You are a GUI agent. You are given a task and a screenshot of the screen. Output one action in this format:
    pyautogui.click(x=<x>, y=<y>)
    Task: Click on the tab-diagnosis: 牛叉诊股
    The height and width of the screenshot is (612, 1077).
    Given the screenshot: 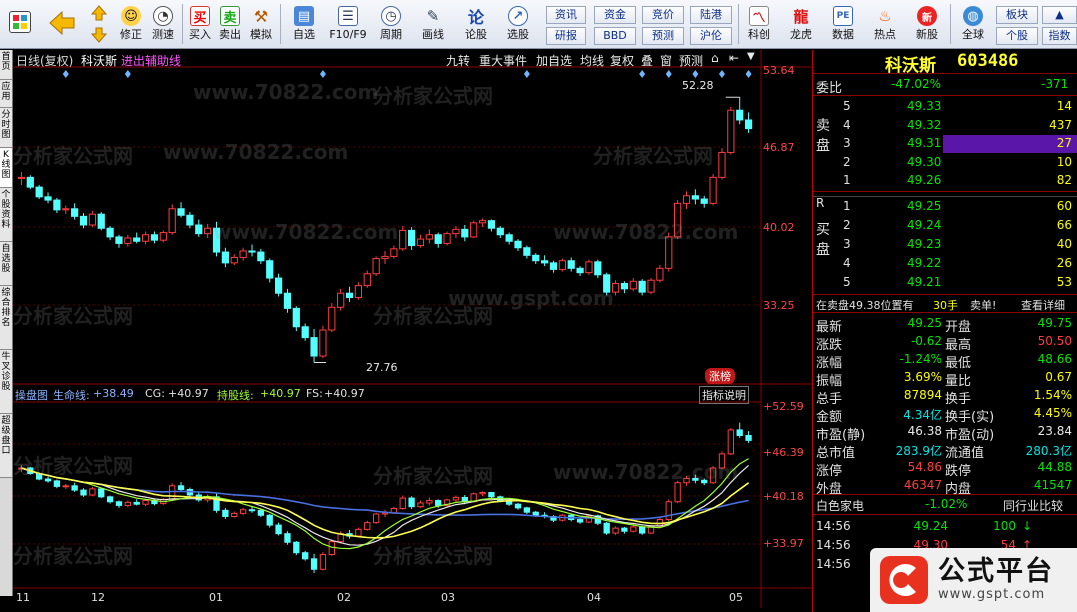 What is the action you would take?
    pyautogui.click(x=6, y=382)
    